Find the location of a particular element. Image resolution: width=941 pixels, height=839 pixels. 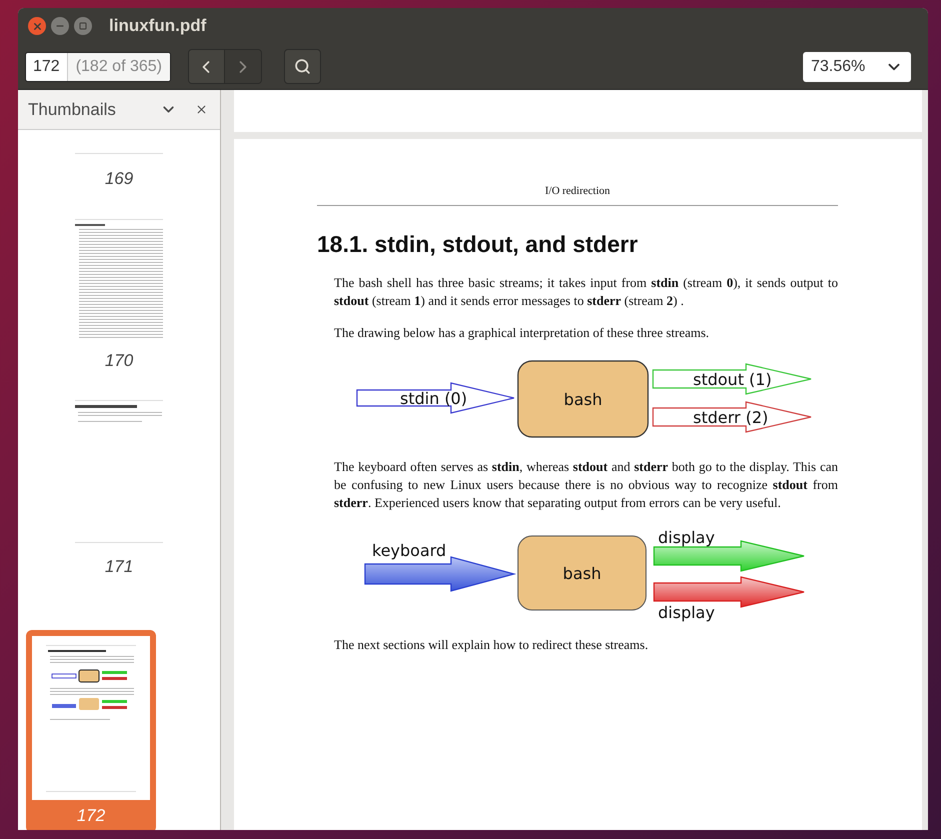

zoom-dropdown: 73.56% is located at coordinates (857, 67).